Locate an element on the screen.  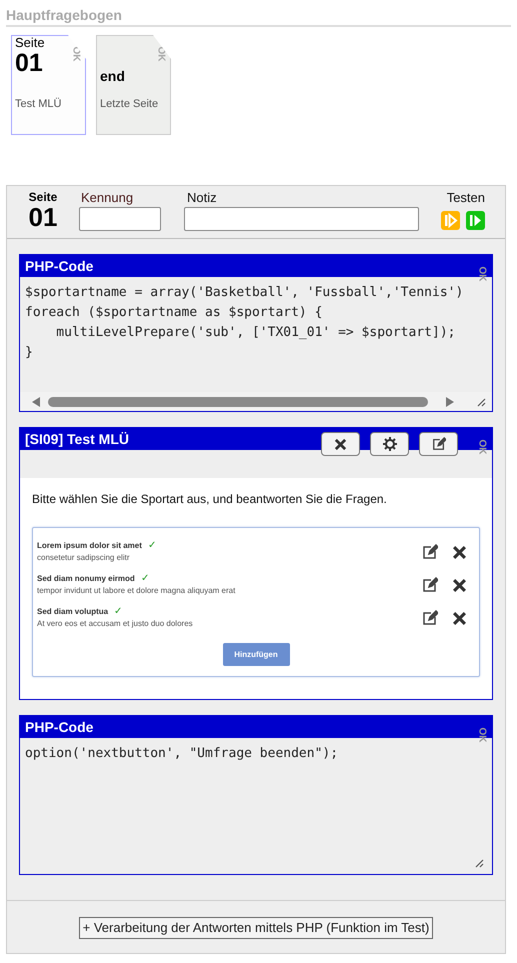
item-title: Sed diam nonumy eirmod is located at coordinates (86, 579).